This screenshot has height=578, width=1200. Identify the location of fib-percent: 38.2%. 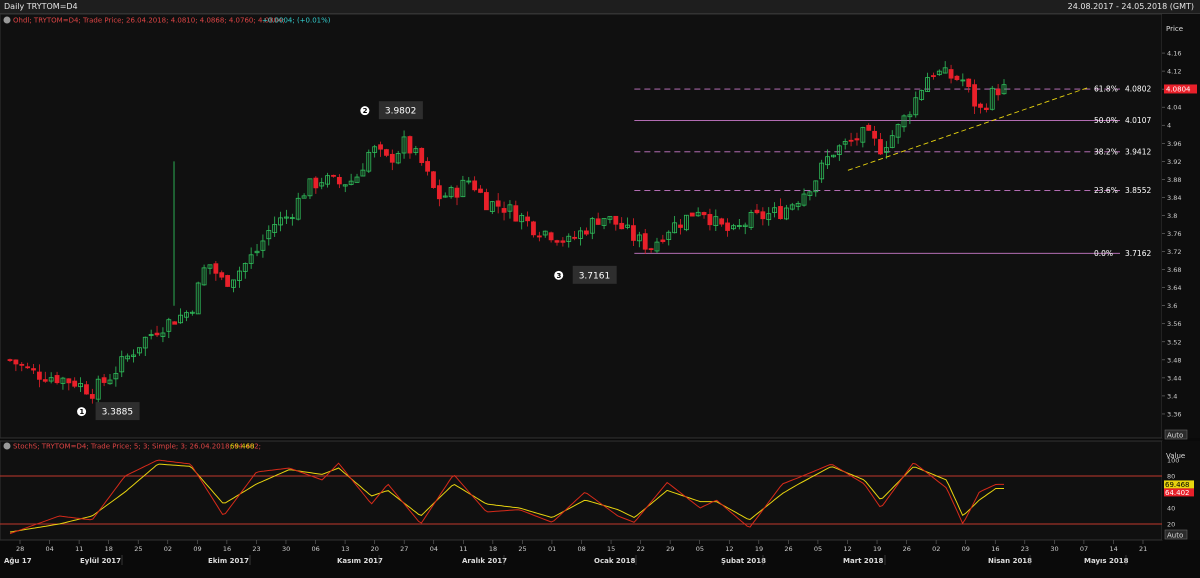
(1106, 151).